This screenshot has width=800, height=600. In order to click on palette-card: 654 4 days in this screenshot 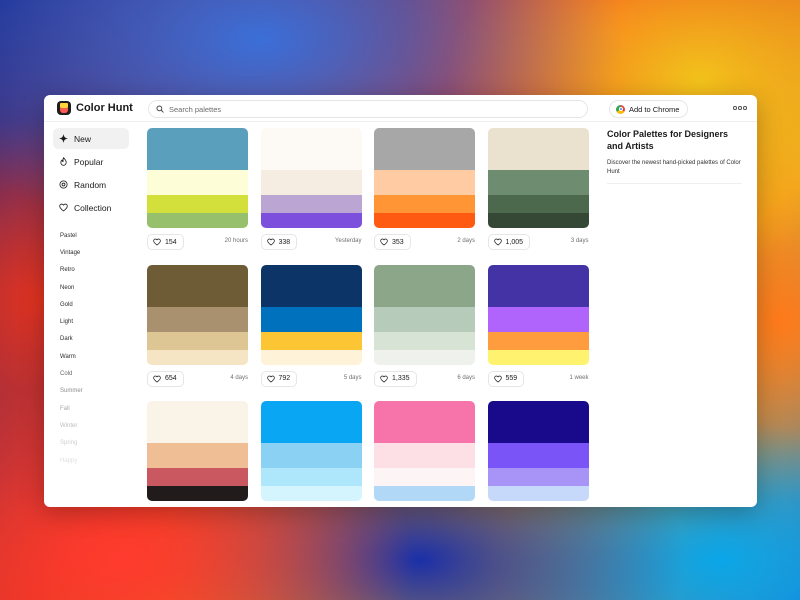, I will do `click(197, 325)`.